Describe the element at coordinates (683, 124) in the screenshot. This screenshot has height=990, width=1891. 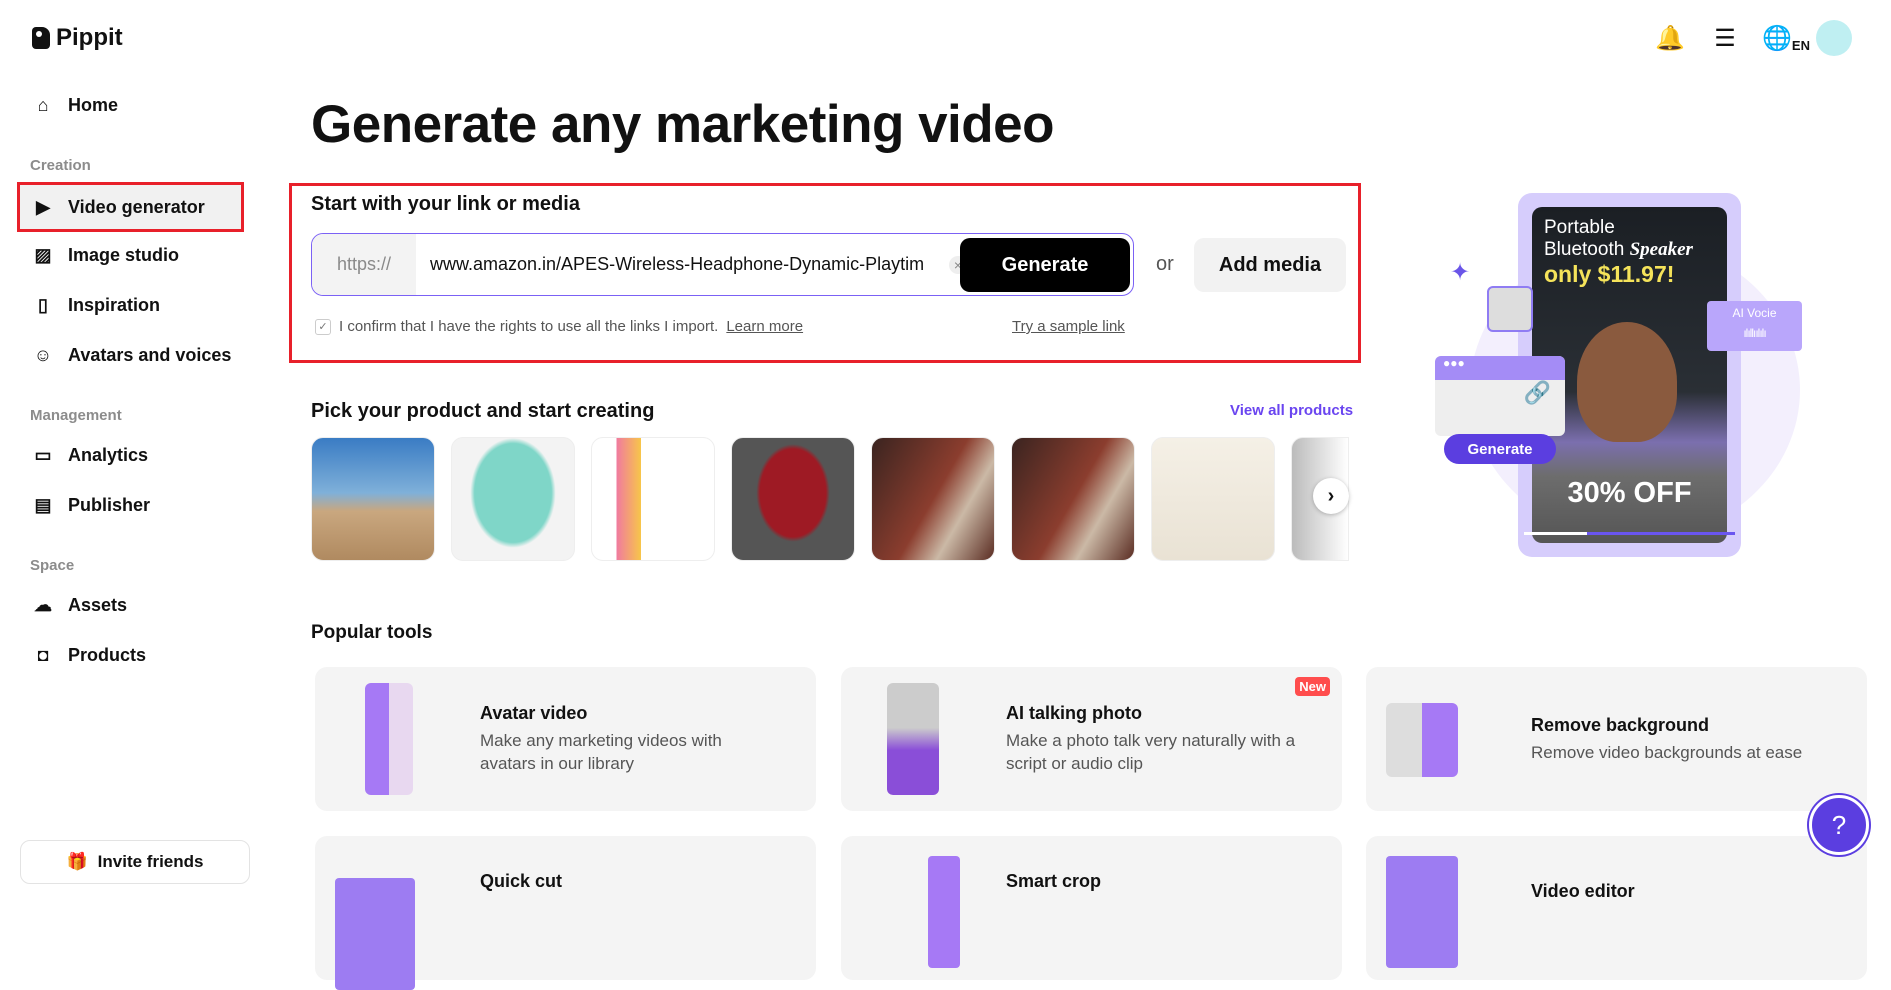
I see `page-title: Generate any marketing video` at that location.